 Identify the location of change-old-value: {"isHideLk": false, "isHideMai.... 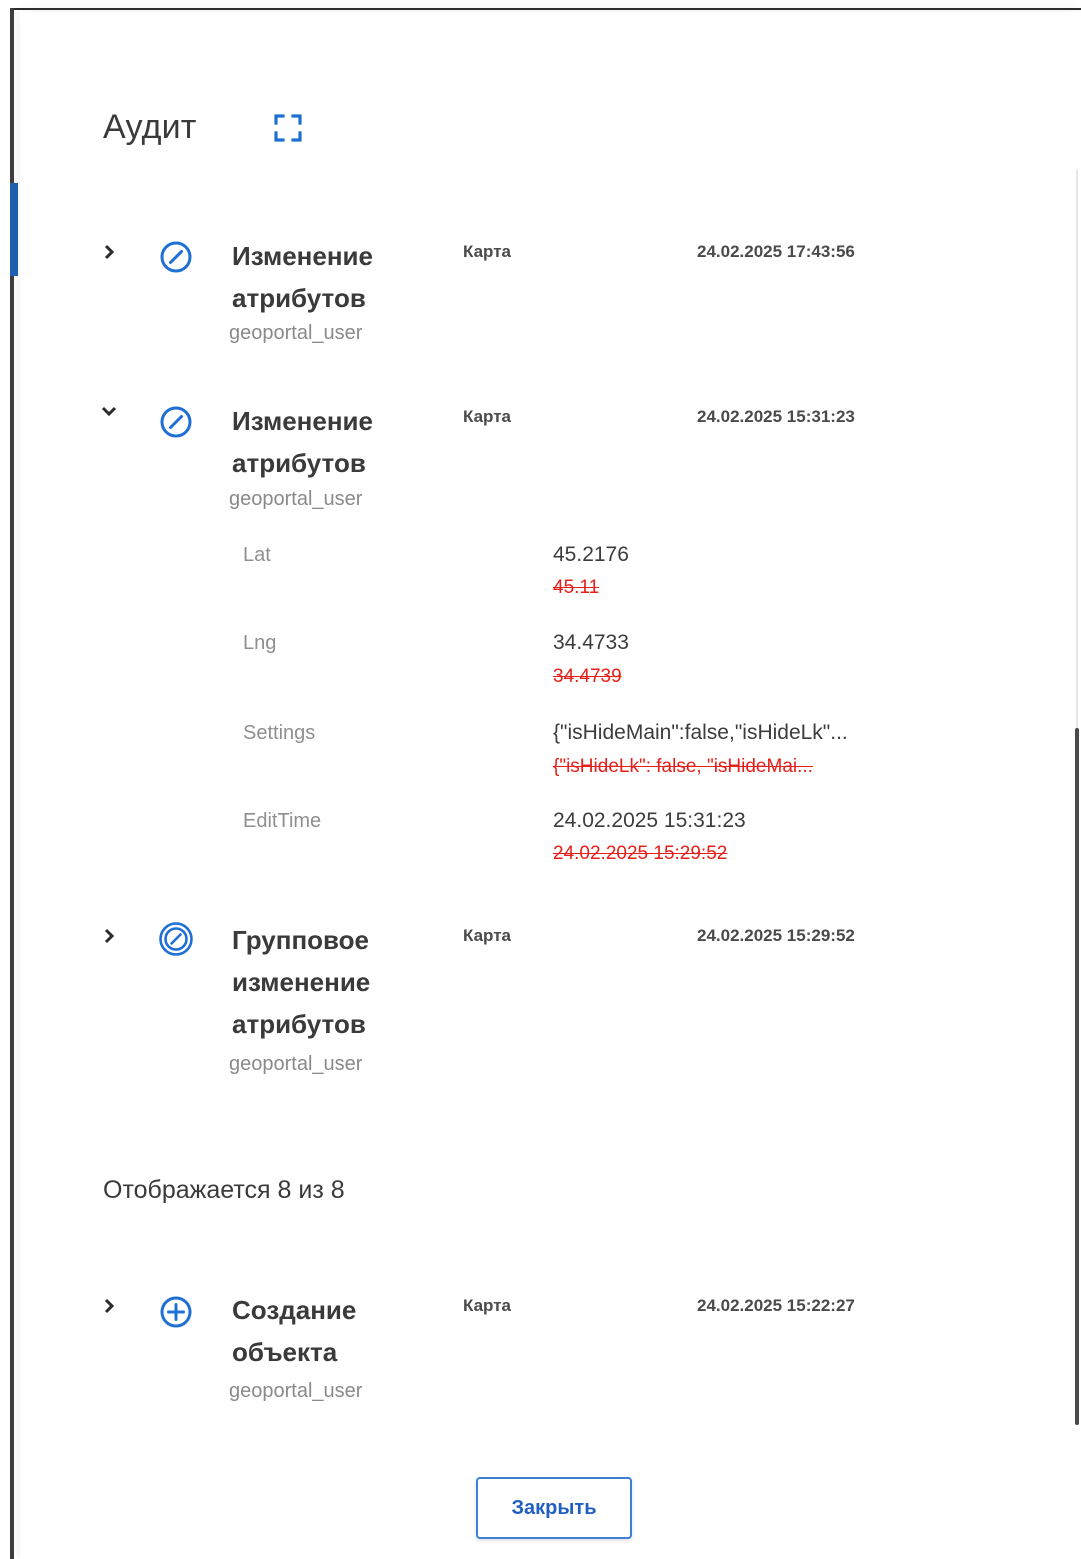
(683, 766).